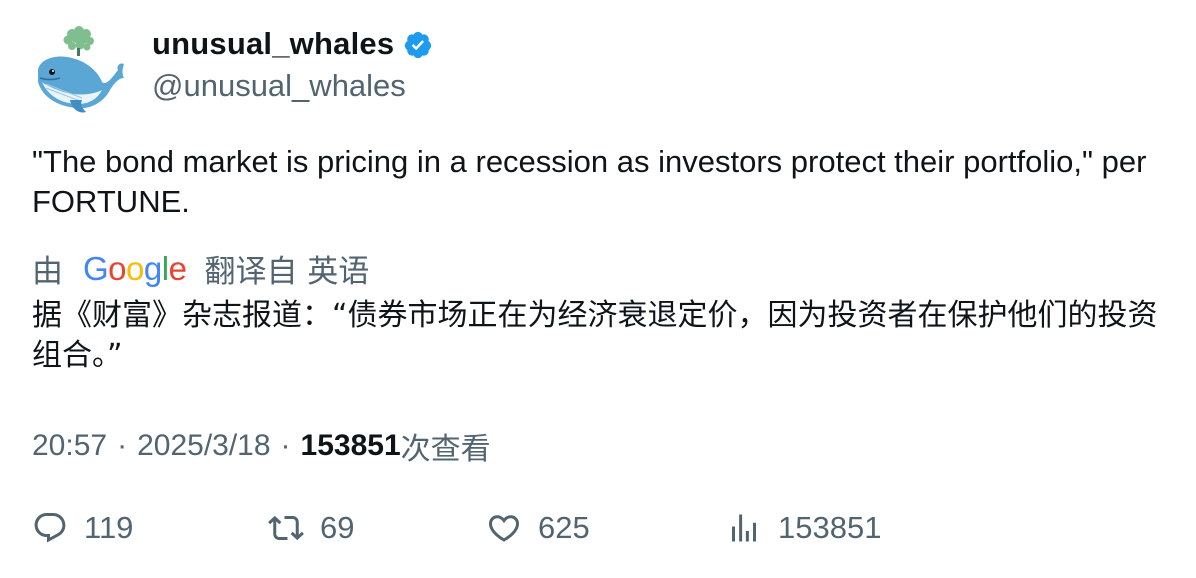 The width and height of the screenshot is (1196, 578). Describe the element at coordinates (564, 527) in the screenshot. I see `like-count: 625` at that location.